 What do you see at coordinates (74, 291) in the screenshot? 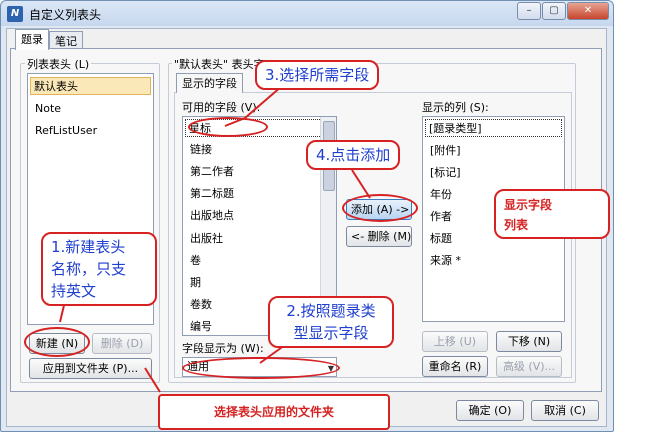
I see `callout-line: 持英文` at bounding box center [74, 291].